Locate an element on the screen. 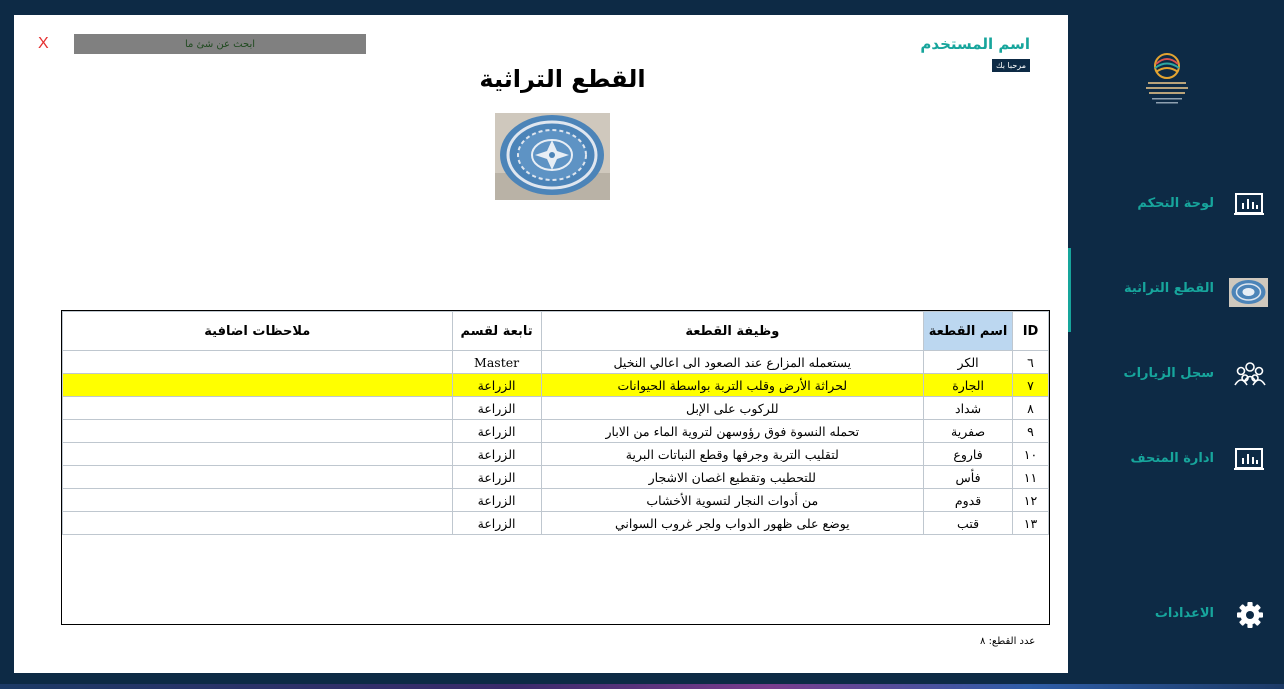  cell-name: فاروع is located at coordinates (968, 454).